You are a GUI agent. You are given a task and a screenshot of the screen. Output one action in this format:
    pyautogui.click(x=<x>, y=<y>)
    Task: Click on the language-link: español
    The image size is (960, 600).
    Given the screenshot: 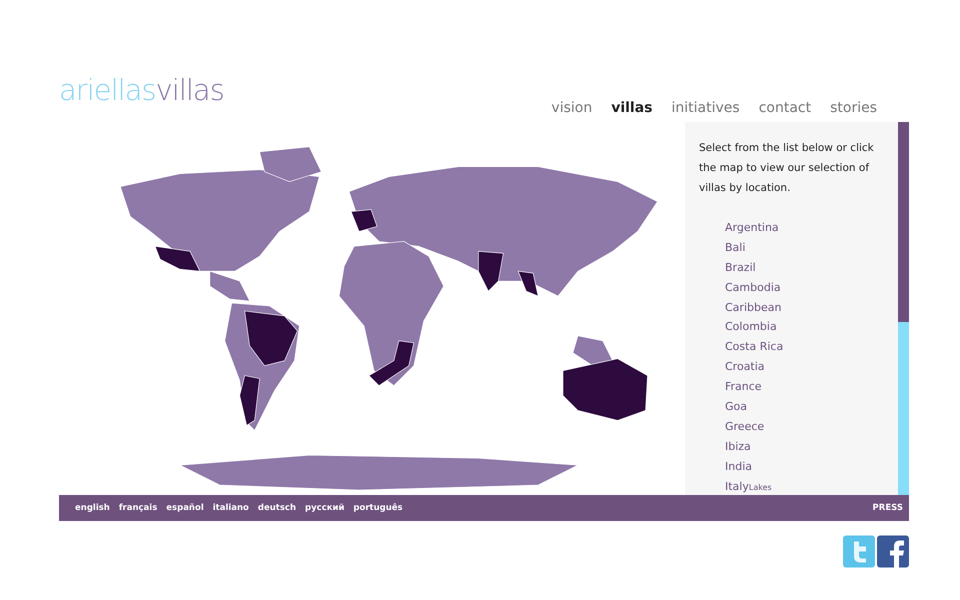 What is the action you would take?
    pyautogui.click(x=185, y=508)
    